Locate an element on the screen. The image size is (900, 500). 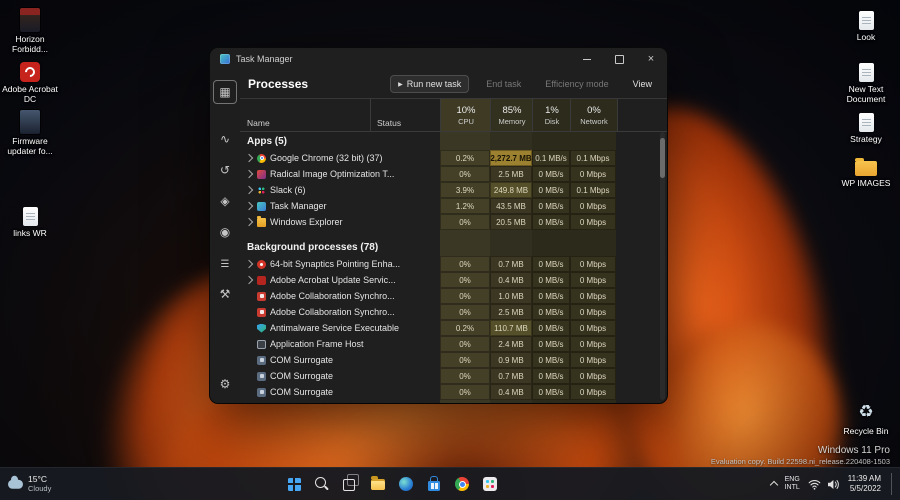
sidebar-item-services is located at coordinates (225, 294).